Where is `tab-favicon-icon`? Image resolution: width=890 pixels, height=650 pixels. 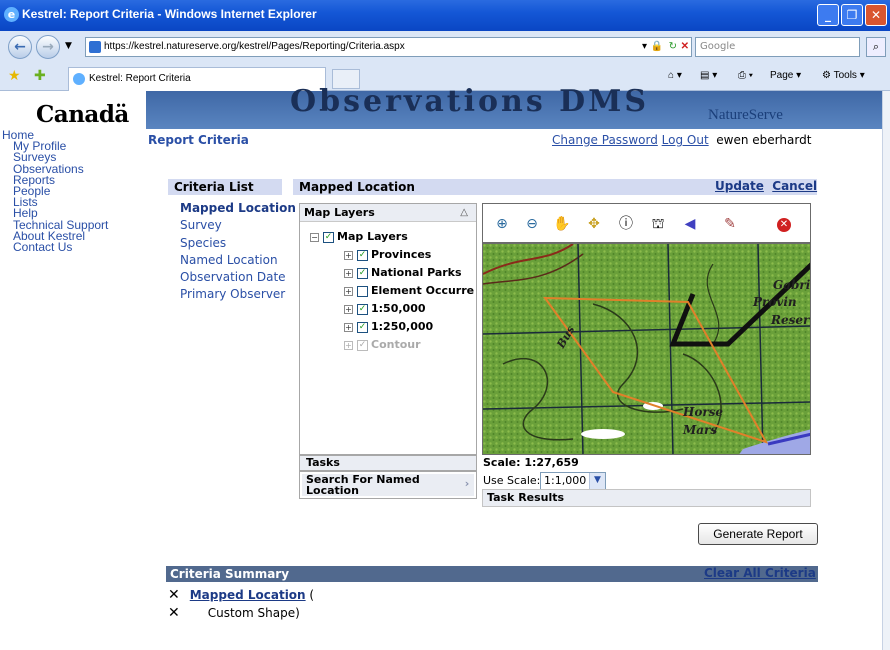
tab-favicon-icon is located at coordinates (79, 79).